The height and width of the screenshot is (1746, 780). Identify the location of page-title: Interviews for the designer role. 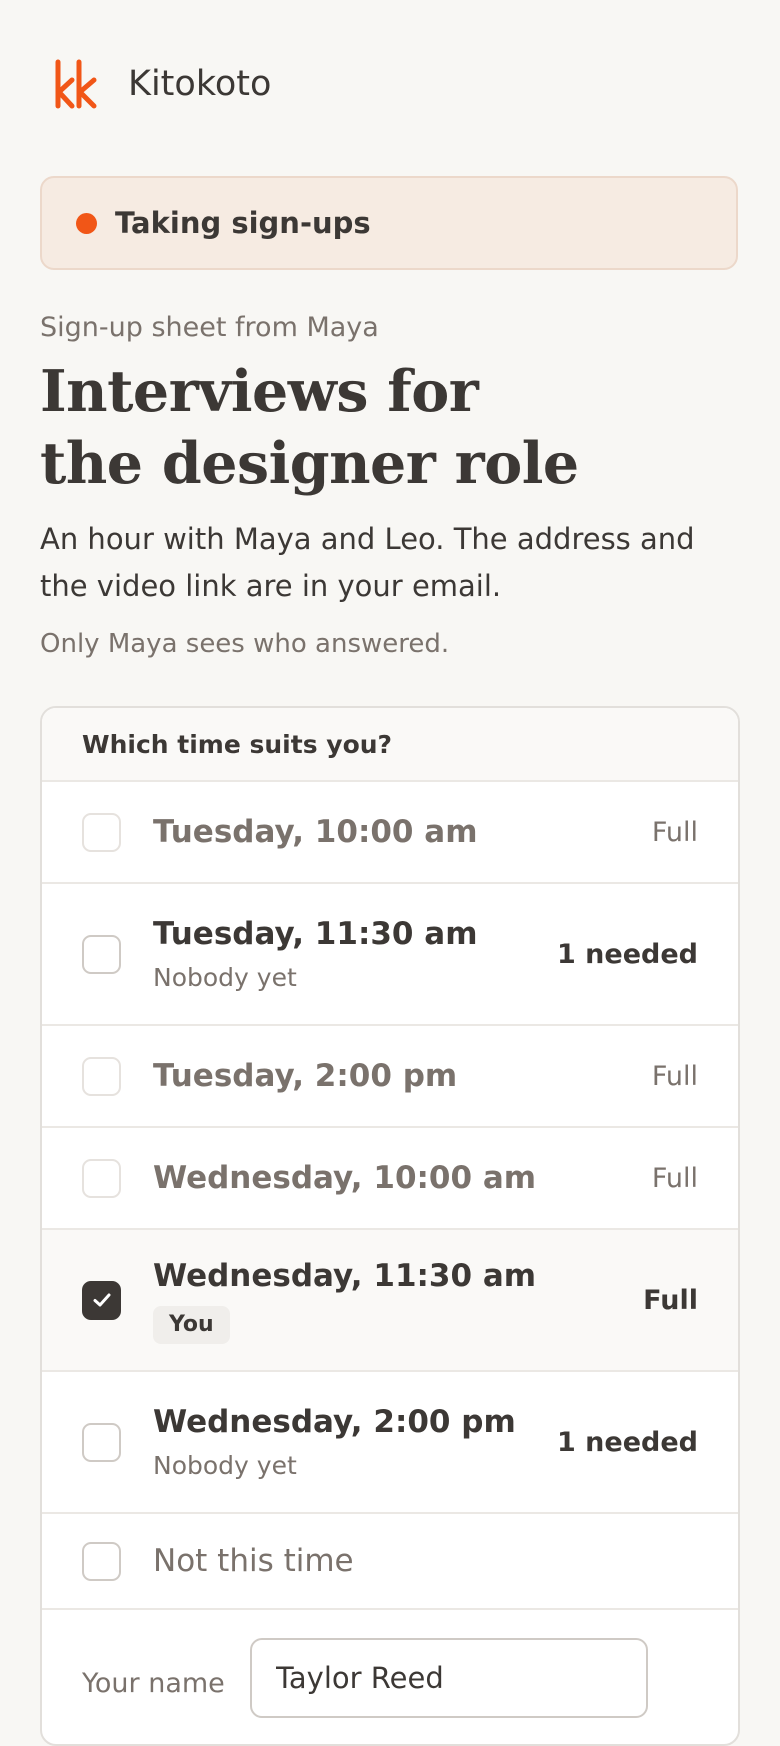
(390, 428).